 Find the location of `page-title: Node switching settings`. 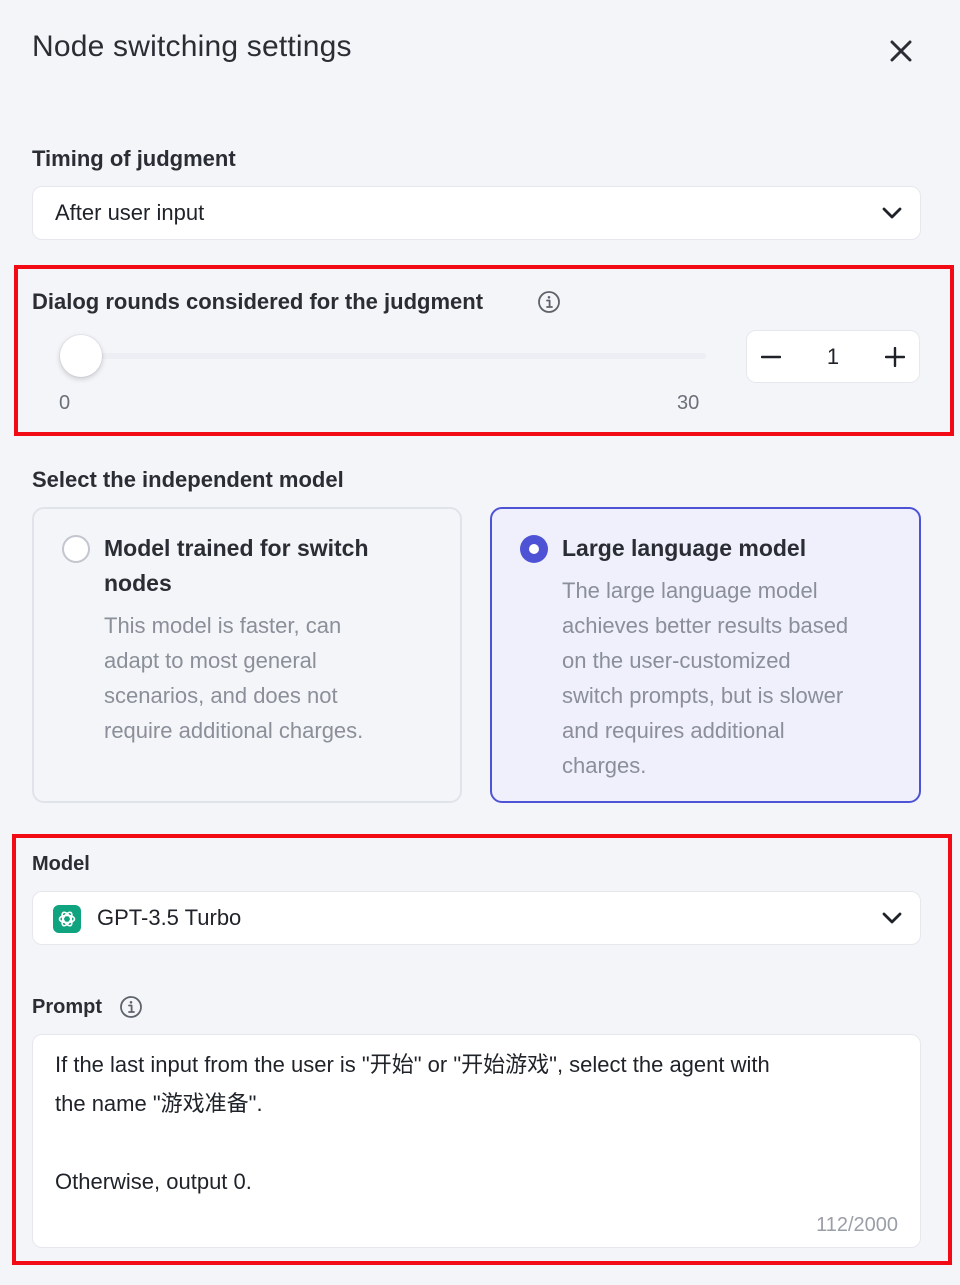

page-title: Node switching settings is located at coordinates (192, 46).